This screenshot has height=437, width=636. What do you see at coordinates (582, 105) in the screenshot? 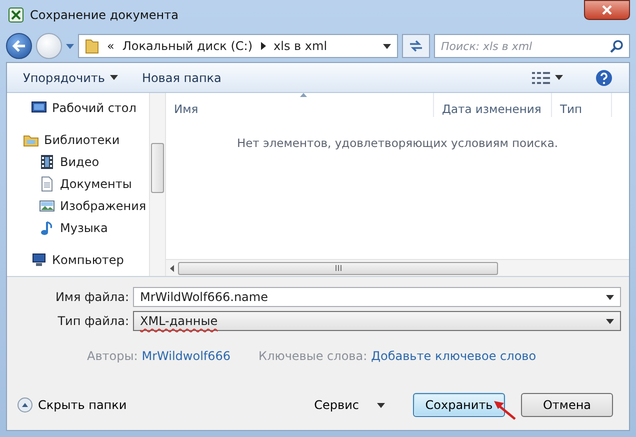
I see `column-header: Тип` at bounding box center [582, 105].